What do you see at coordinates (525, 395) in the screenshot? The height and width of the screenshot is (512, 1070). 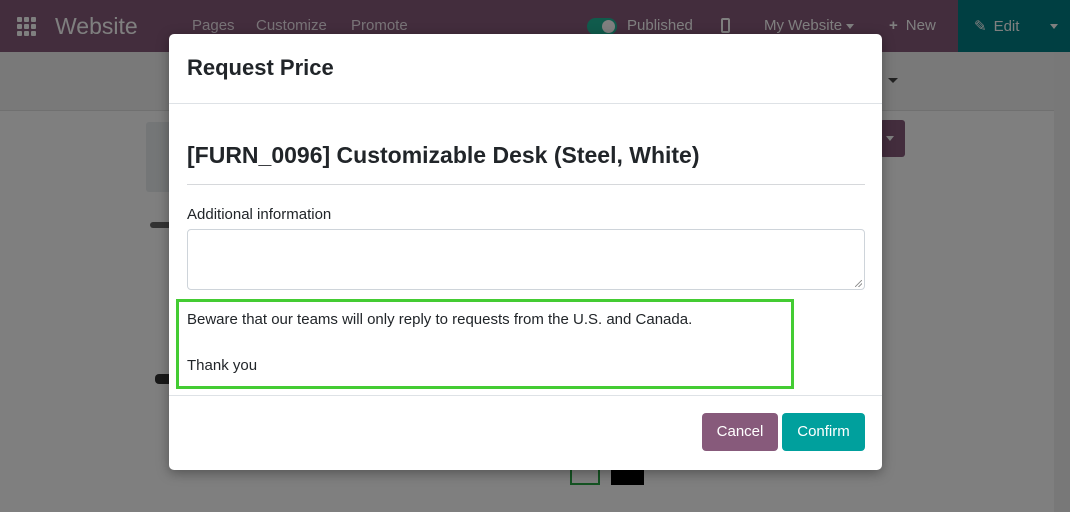 I see `footer-divider` at bounding box center [525, 395].